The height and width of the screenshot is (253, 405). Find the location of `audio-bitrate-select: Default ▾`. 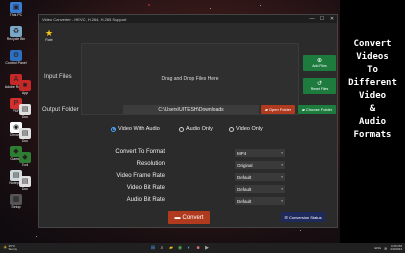

audio-bitrate-select: Default ▾ is located at coordinates (260, 201).